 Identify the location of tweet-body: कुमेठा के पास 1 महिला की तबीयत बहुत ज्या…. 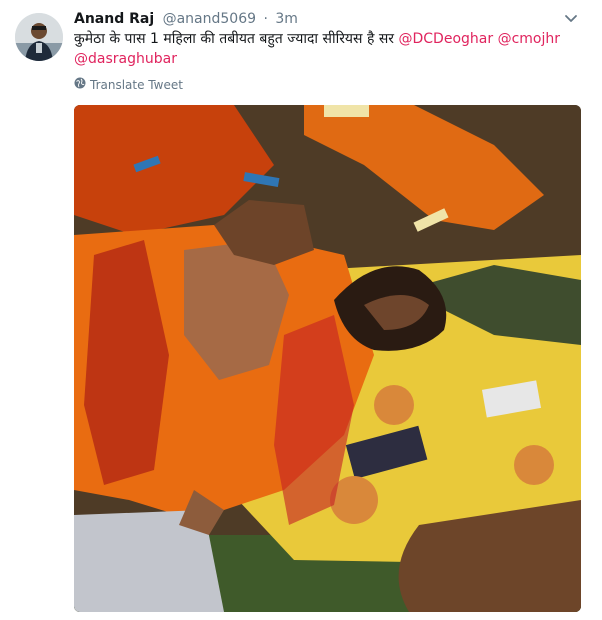
(234, 39).